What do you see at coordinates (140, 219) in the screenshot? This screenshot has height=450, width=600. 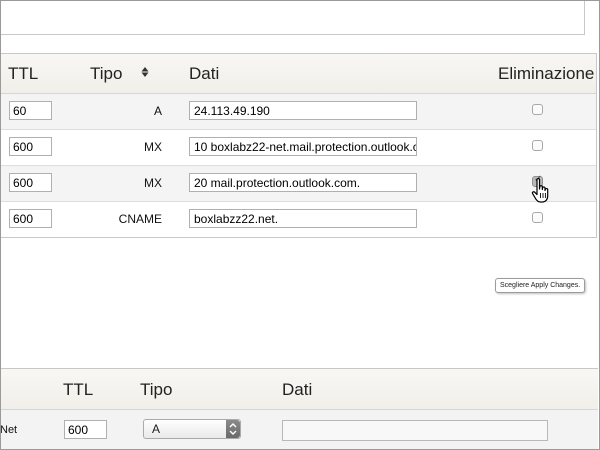 I see `record-type: CNAME` at bounding box center [140, 219].